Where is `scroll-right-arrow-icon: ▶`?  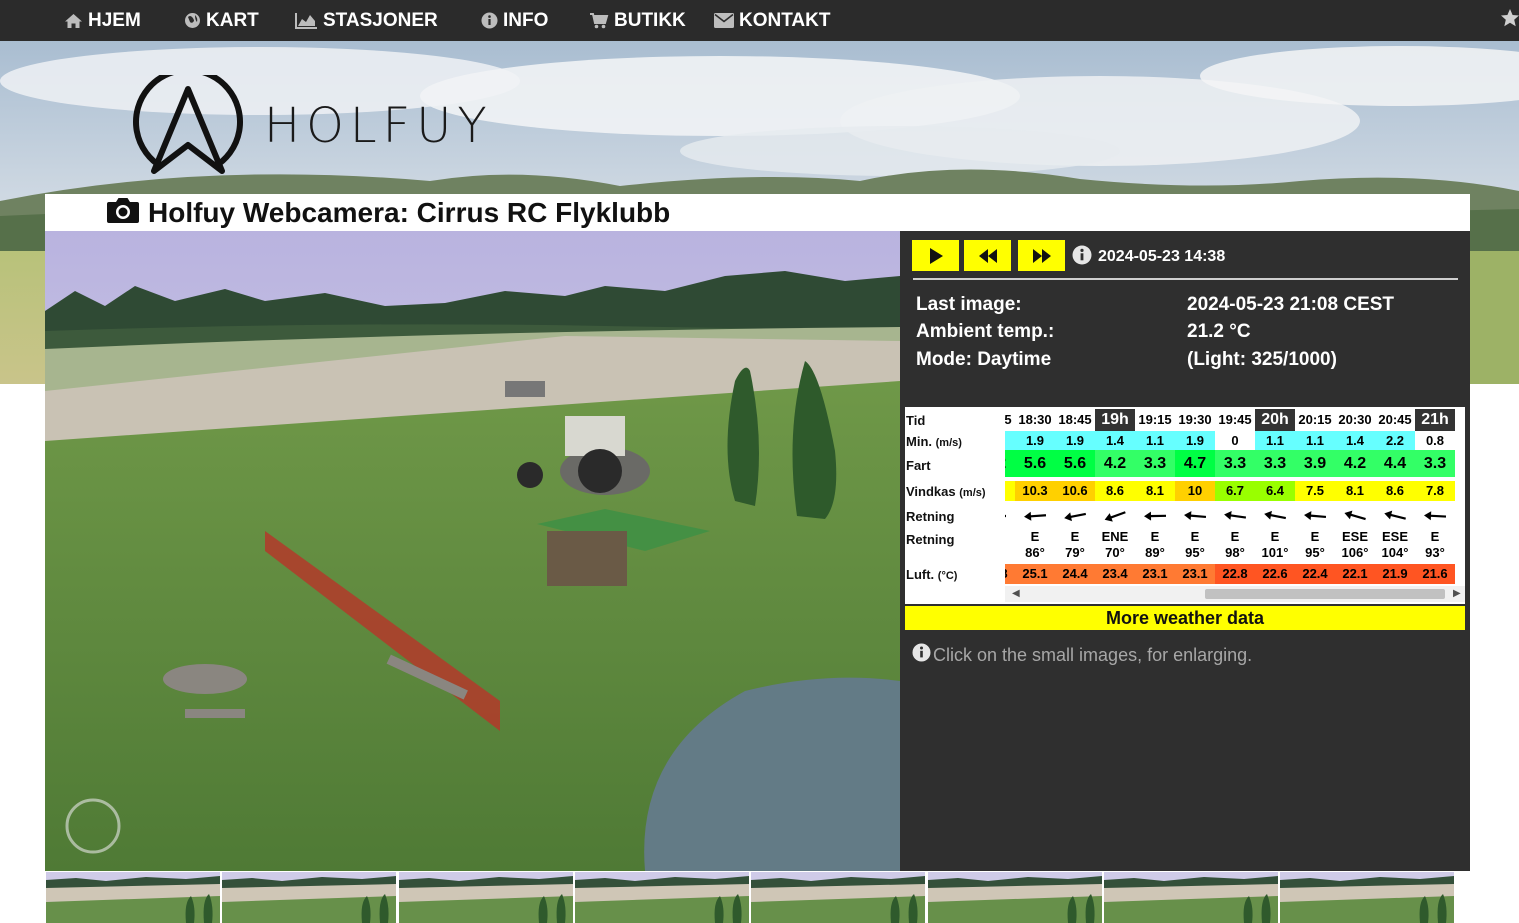
scroll-right-arrow-icon: ▶ is located at coordinates (1457, 594).